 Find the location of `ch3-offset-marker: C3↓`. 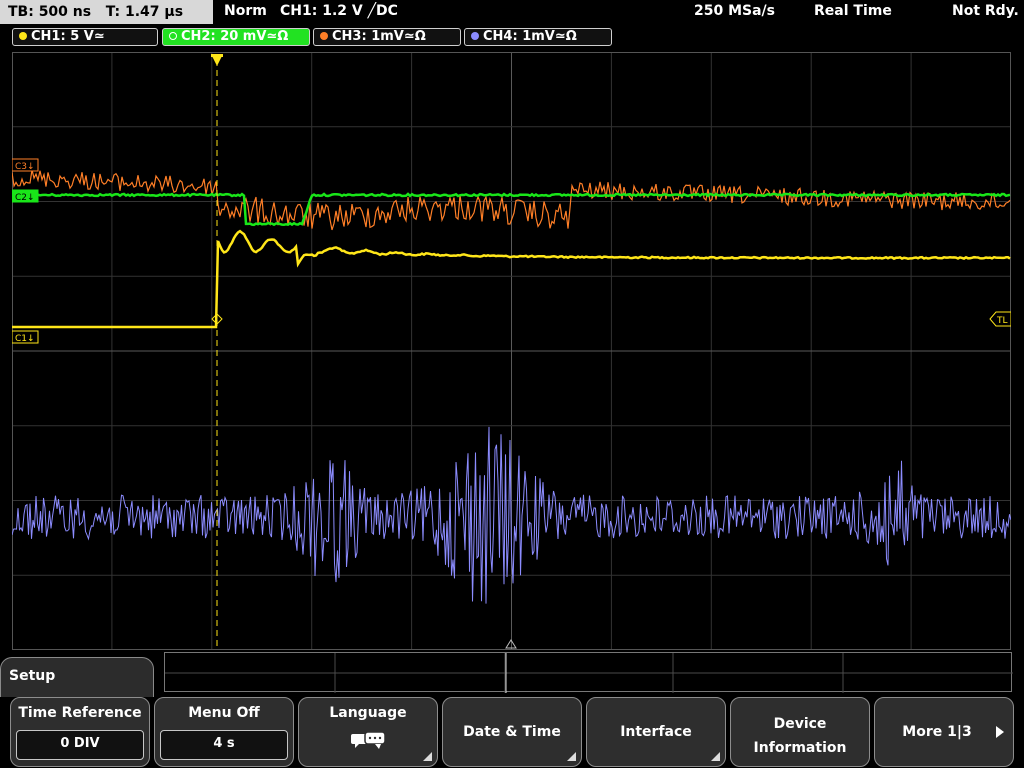

ch3-offset-marker: C3↓ is located at coordinates (25, 165).